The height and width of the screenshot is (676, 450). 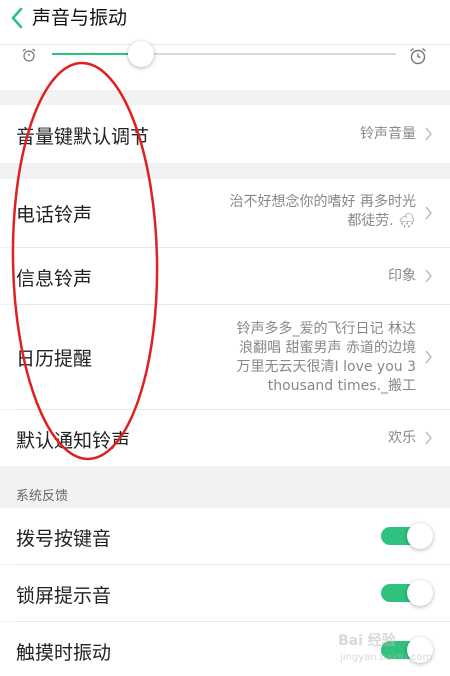 What do you see at coordinates (225, 493) in the screenshot?
I see `section-header: 系统反馈` at bounding box center [225, 493].